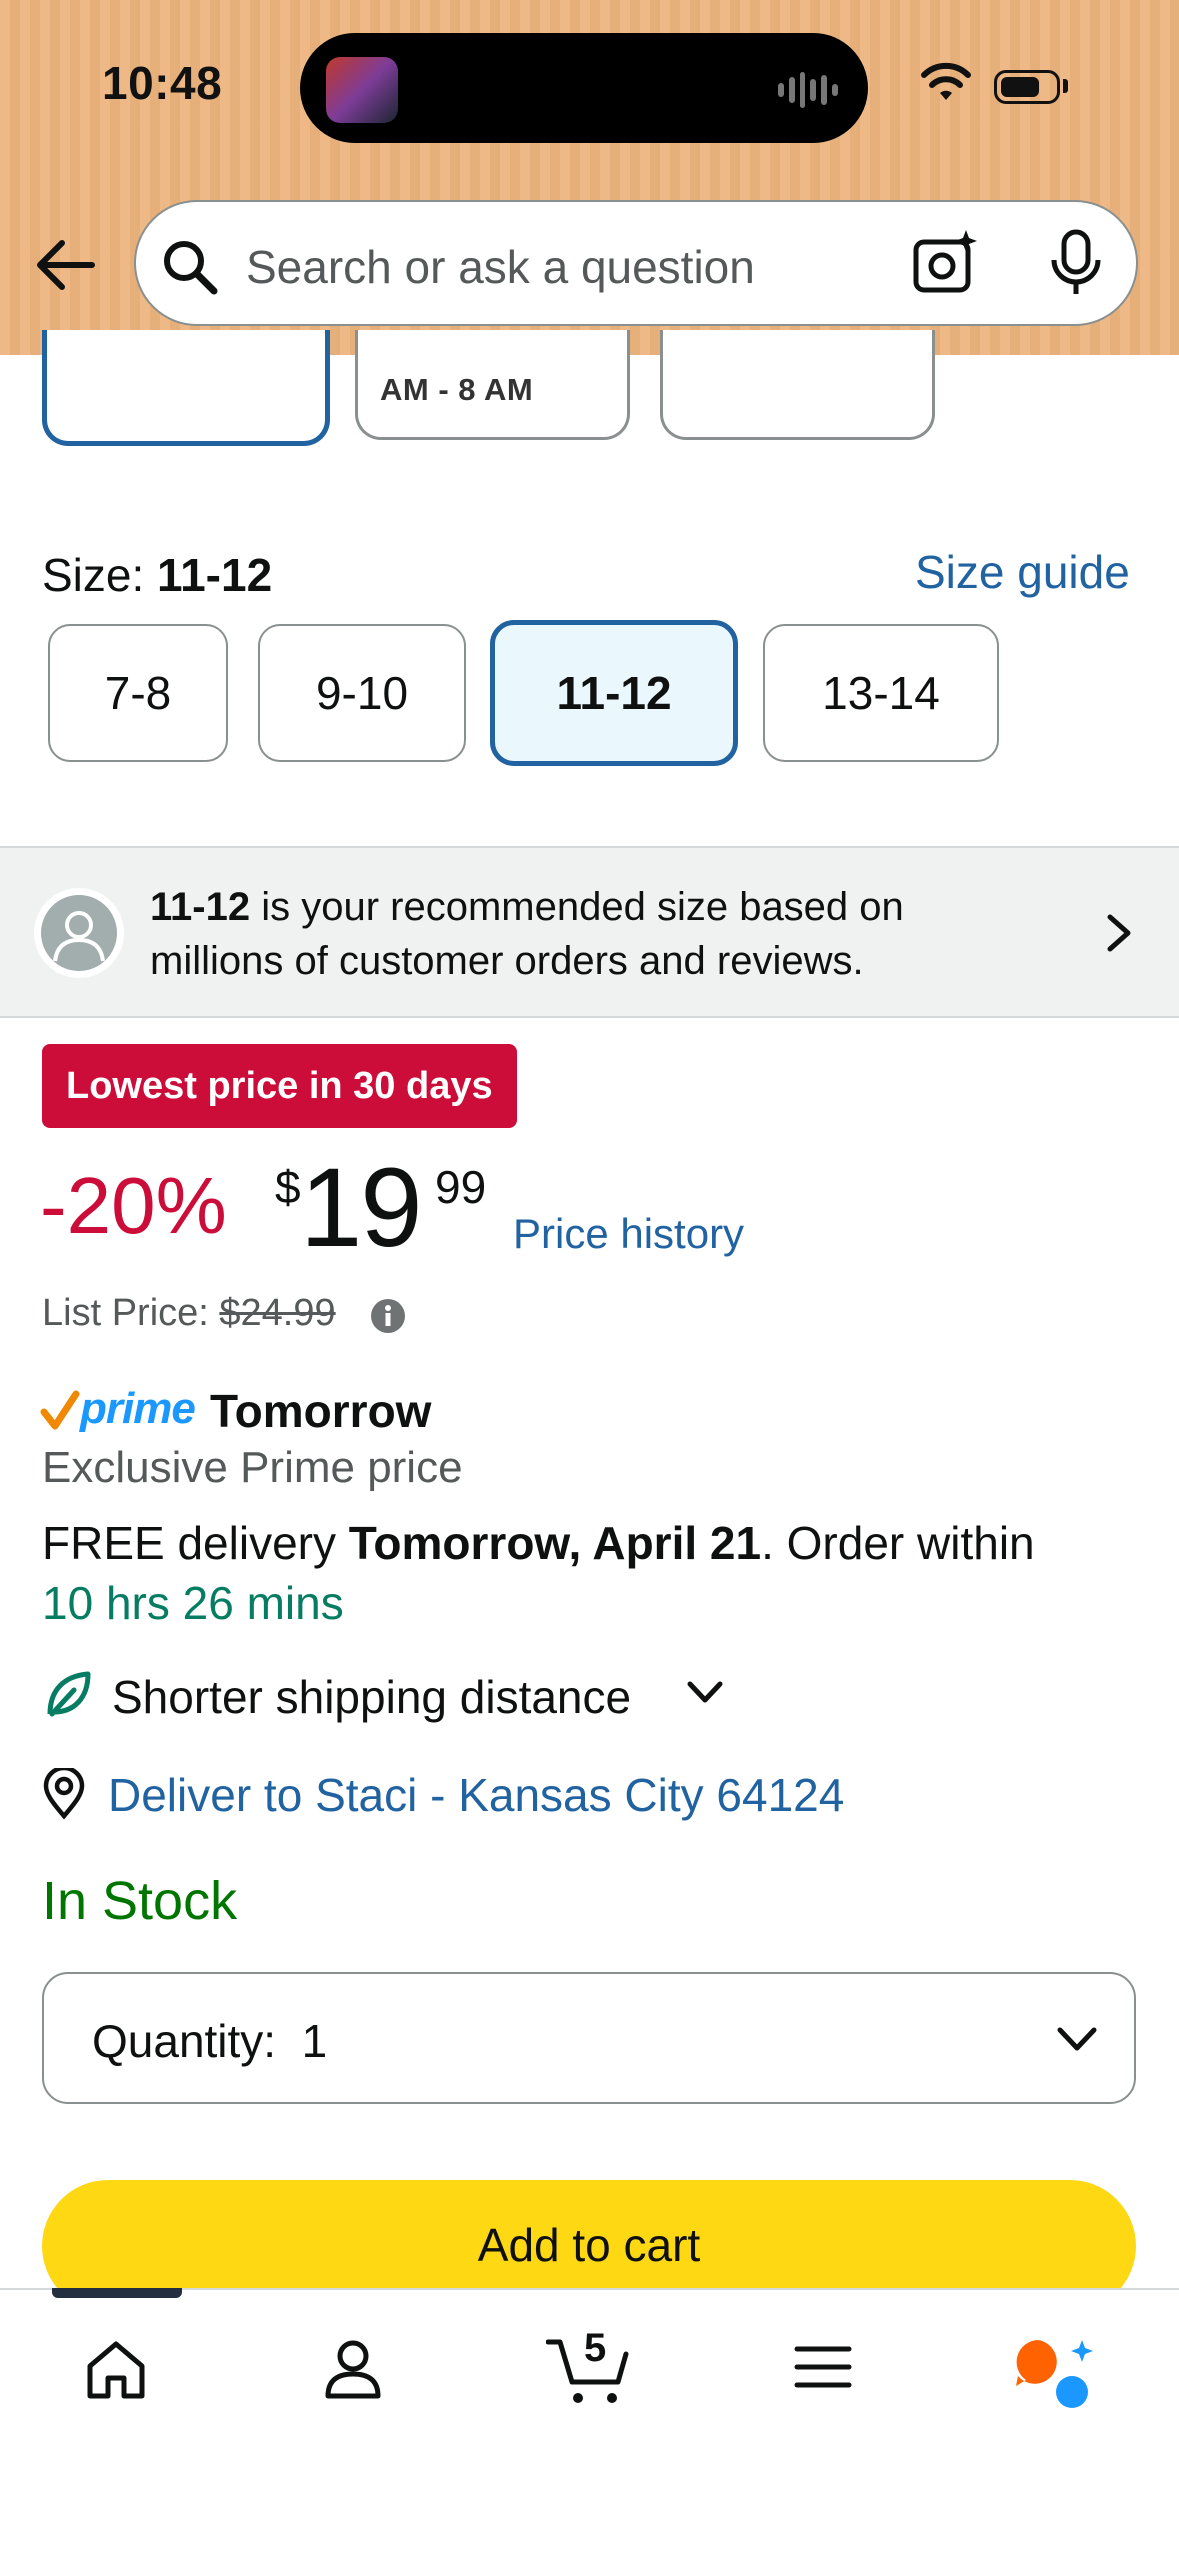 This screenshot has height=2556, width=1179. What do you see at coordinates (353, 2369) in the screenshot?
I see `account-icon` at bounding box center [353, 2369].